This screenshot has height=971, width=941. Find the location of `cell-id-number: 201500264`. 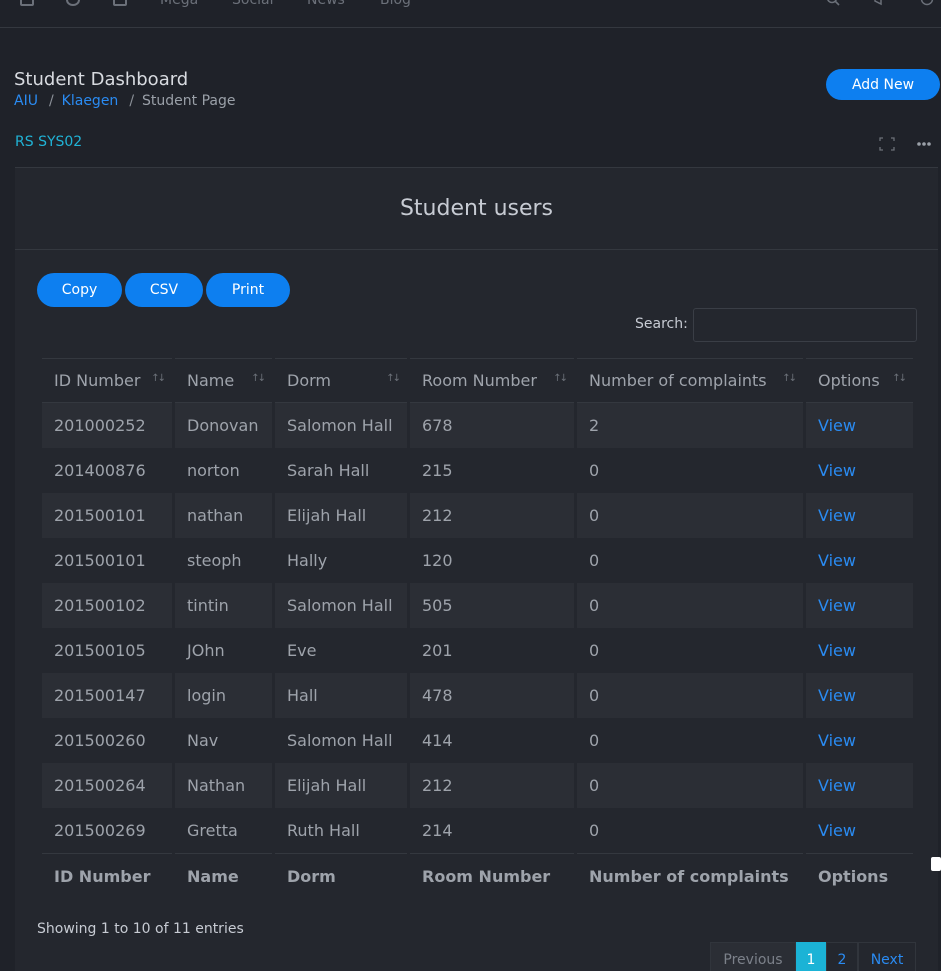

cell-id-number: 201500264 is located at coordinates (107, 785).